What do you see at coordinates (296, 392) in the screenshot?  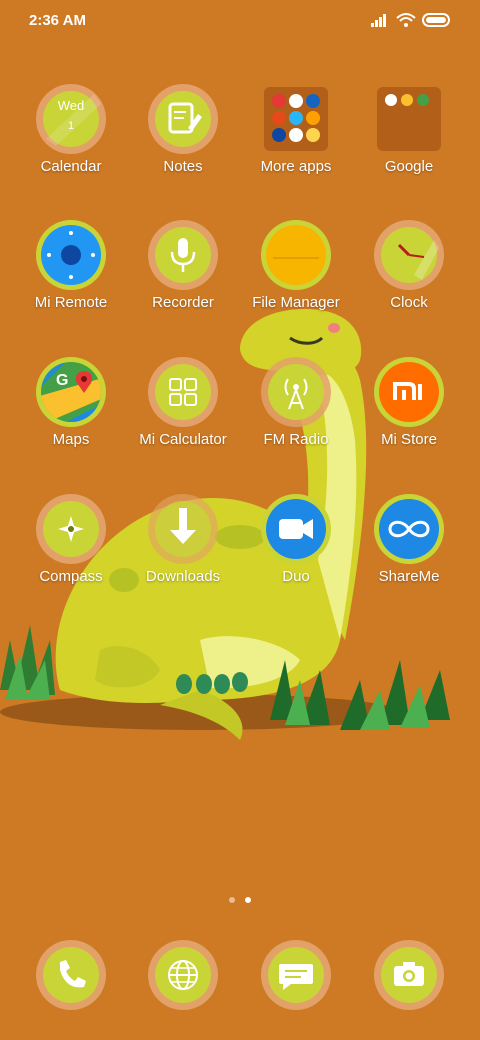 I see `radio-icon` at bounding box center [296, 392].